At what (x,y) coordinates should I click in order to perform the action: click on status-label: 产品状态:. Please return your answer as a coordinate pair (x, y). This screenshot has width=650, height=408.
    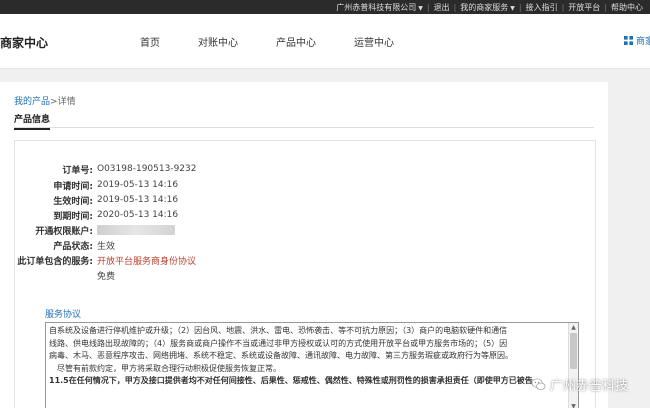
    Looking at the image, I should click on (73, 246).